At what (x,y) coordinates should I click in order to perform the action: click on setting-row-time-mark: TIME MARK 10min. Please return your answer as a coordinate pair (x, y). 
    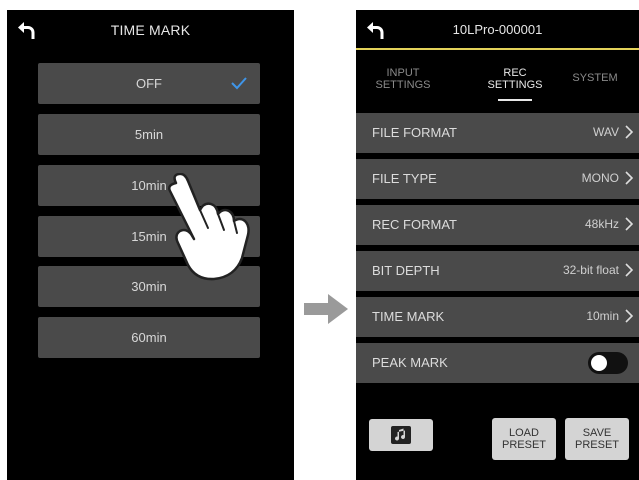
    Looking at the image, I should click on (497, 317).